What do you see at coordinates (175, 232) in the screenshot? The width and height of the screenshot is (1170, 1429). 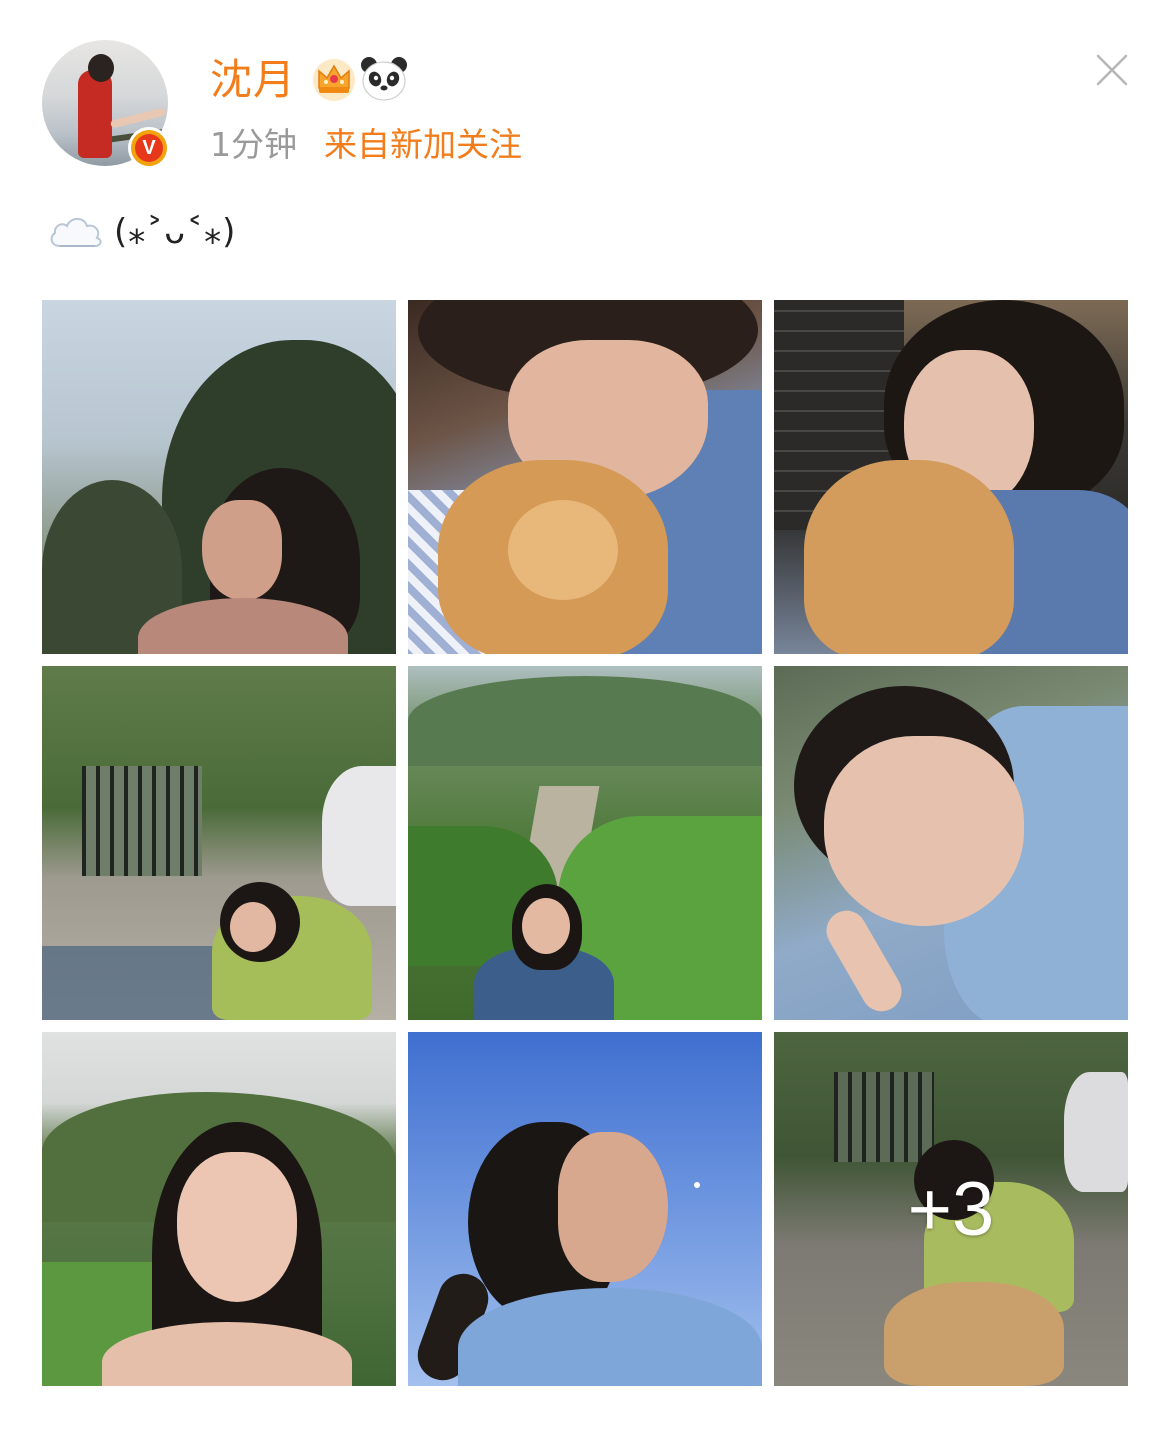 I see `post-text: (⁎˃ᴗ˂⁎)` at bounding box center [175, 232].